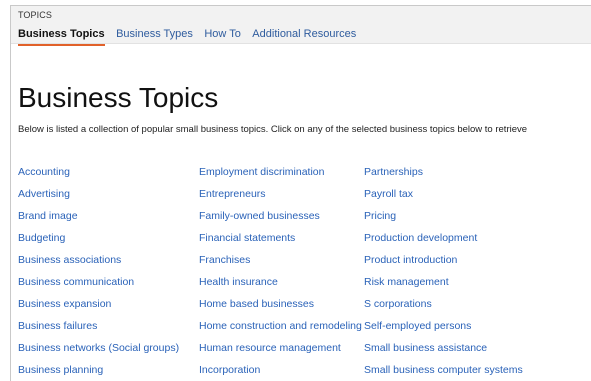 This screenshot has width=591, height=381. Describe the element at coordinates (98, 177) in the screenshot. I see `topic-link: Accounting` at that location.